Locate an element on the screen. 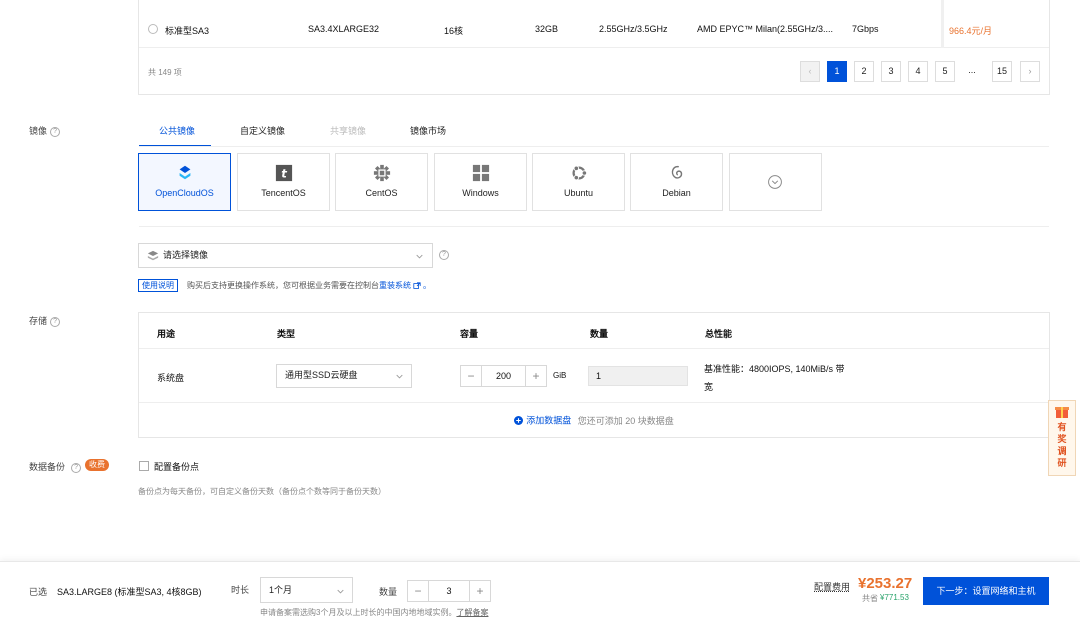 The height and width of the screenshot is (621, 1080). duration-select: 1个月 is located at coordinates (306, 590).